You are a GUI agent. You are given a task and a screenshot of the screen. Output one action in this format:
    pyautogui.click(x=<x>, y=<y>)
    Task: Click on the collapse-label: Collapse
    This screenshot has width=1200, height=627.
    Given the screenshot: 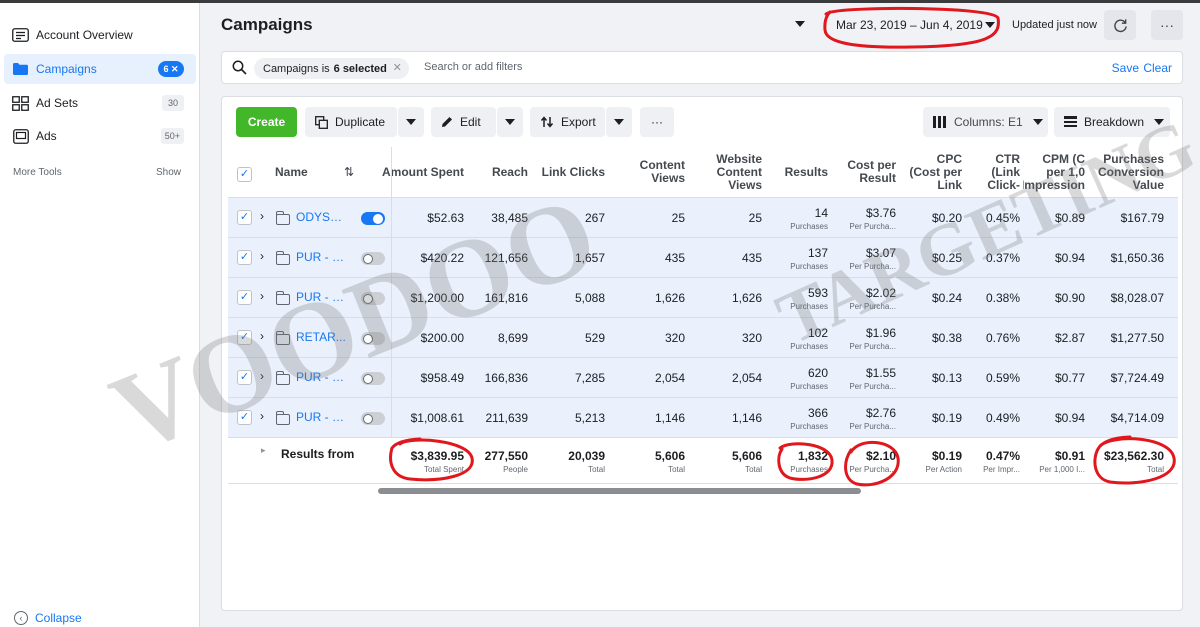 What is the action you would take?
    pyautogui.click(x=58, y=618)
    